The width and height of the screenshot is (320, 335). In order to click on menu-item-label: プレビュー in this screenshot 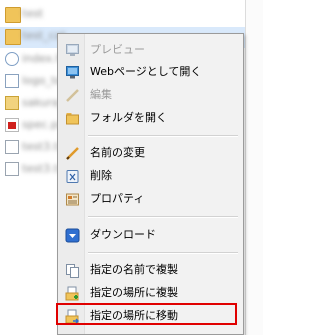, I will do `click(117, 49)`.